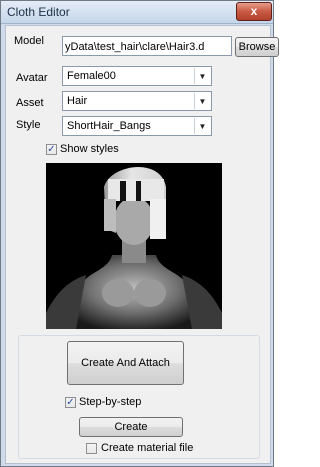 The height and width of the screenshot is (467, 320). What do you see at coordinates (38, 12) in the screenshot?
I see `window-title: Cloth Editor` at bounding box center [38, 12].